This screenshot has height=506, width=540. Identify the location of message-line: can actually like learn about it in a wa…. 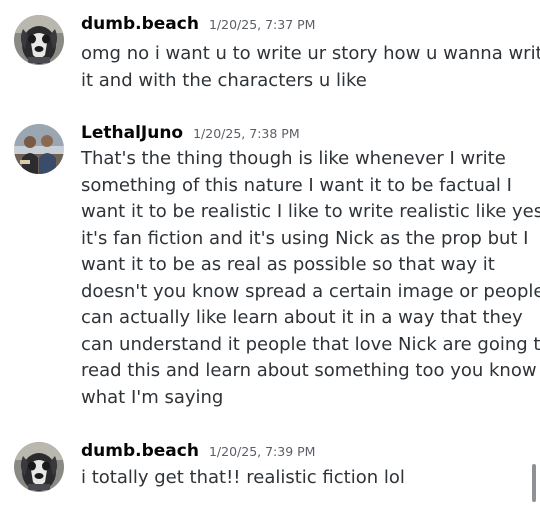
(302, 317).